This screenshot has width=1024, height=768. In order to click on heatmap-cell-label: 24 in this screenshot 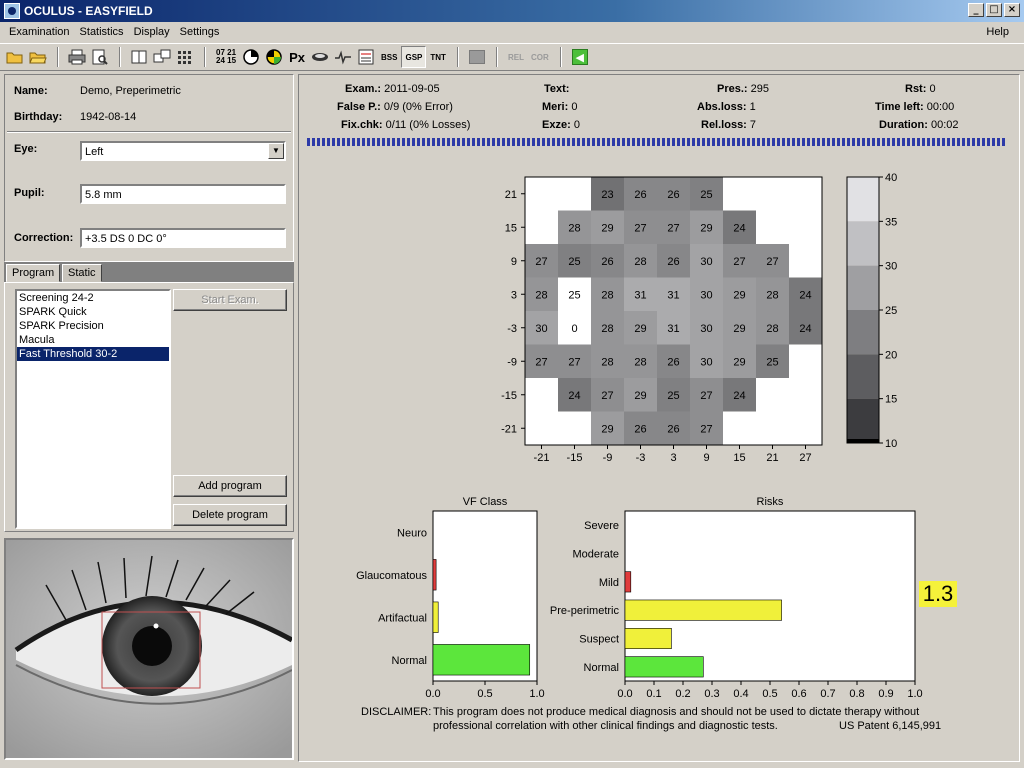, I will do `click(805, 329)`.